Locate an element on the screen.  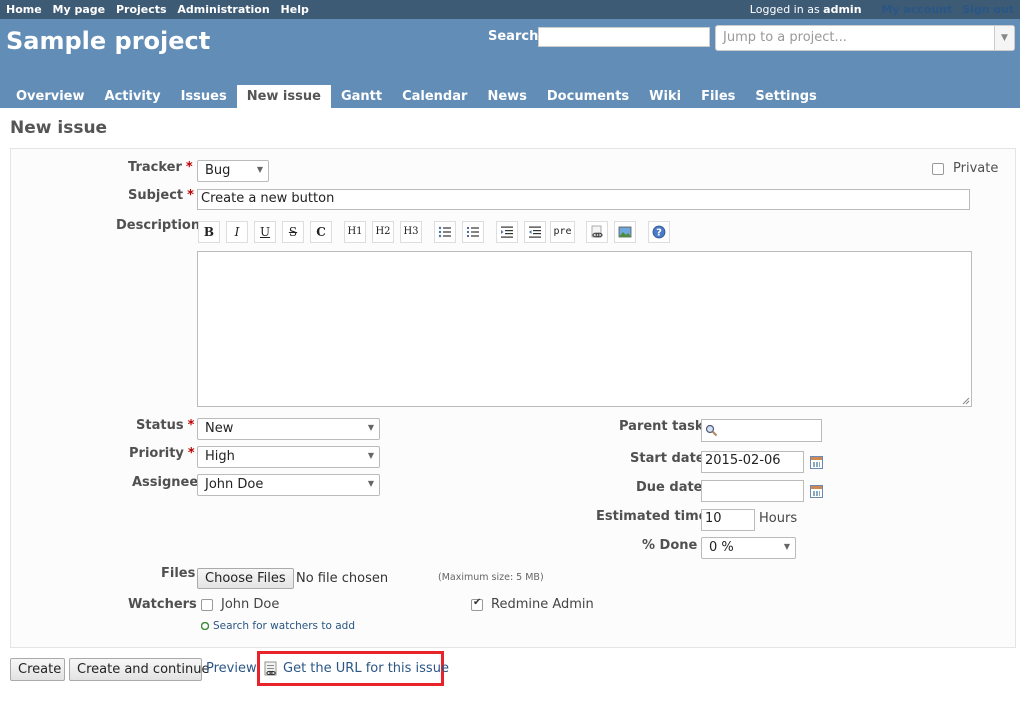
create-button: Create is located at coordinates (37, 669).